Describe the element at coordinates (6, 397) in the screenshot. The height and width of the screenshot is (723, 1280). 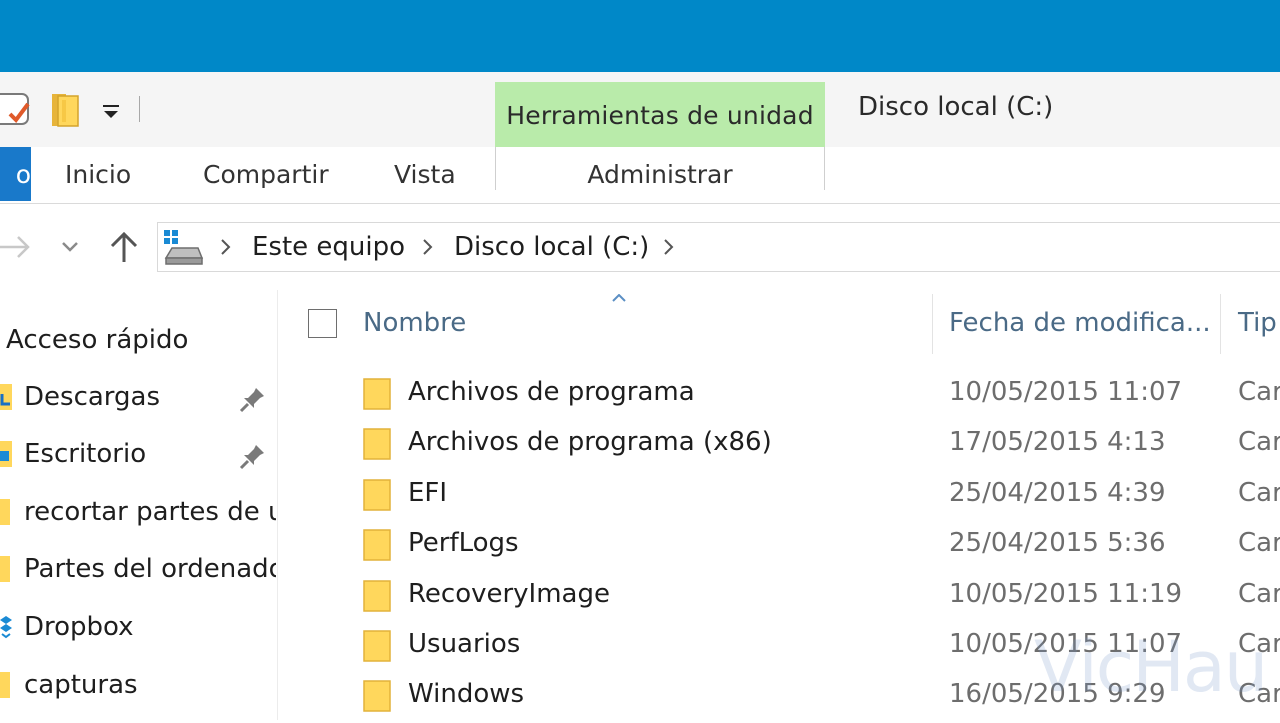
I see `downloads-folder-icon` at that location.